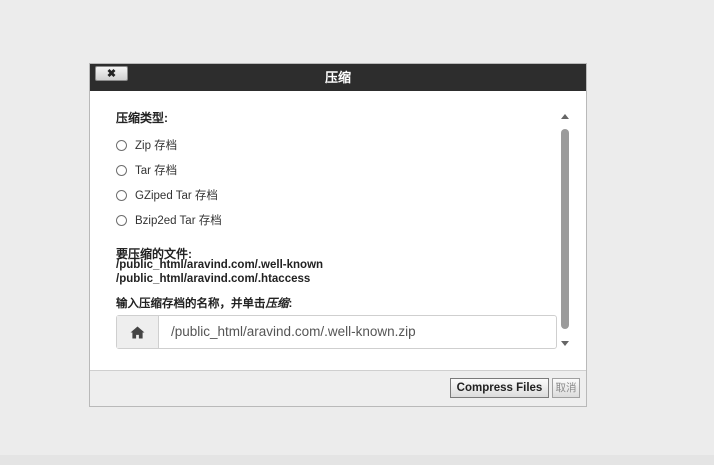 The height and width of the screenshot is (465, 714). What do you see at coordinates (277, 304) in the screenshot?
I see `instruction-action: 压缩` at bounding box center [277, 304].